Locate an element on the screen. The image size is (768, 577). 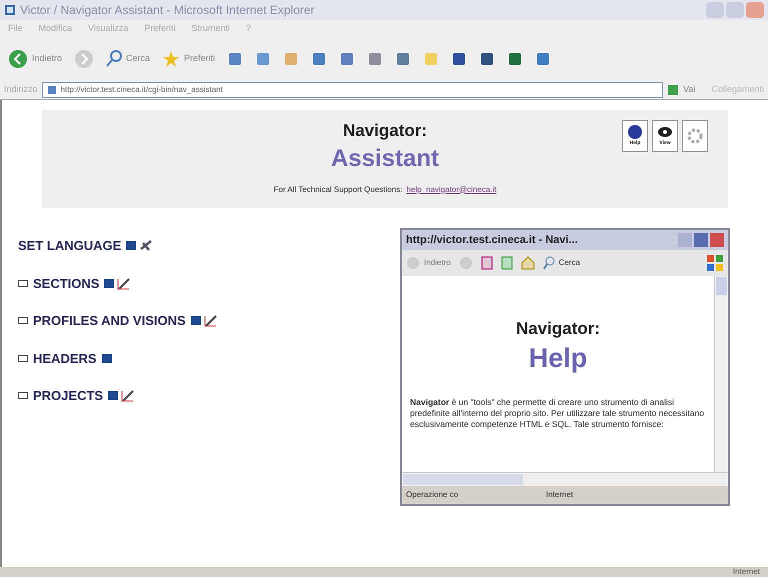
help-paragraph: Navigator è un "tools" che permette di creare uno strumento di analisi predefinite all'interno del proprio sito. Per utilizzare tale strumento necessitano esclusivamente competenze HTML e SQL. Tale strumento fornisce: is located at coordinates (558, 414).